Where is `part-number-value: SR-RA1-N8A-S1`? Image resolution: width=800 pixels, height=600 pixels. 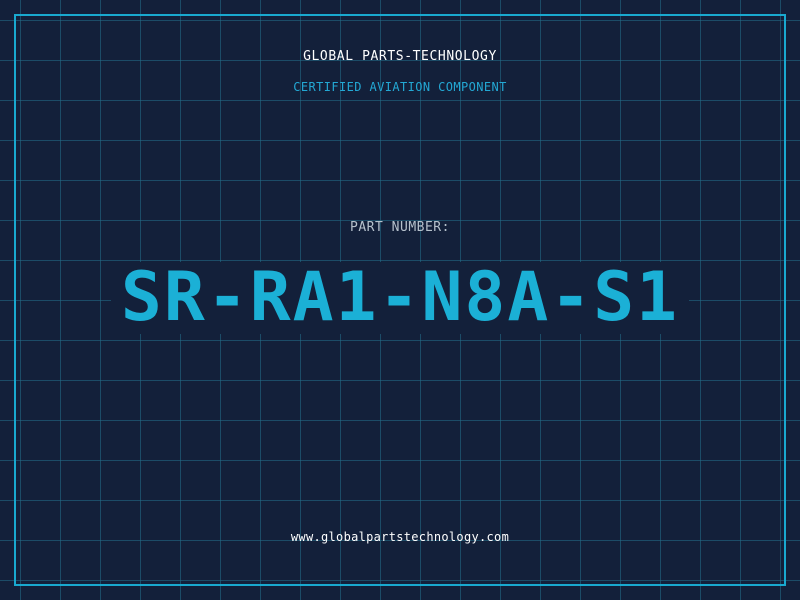
part-number-value: SR-RA1-N8A-S1 is located at coordinates (400, 298).